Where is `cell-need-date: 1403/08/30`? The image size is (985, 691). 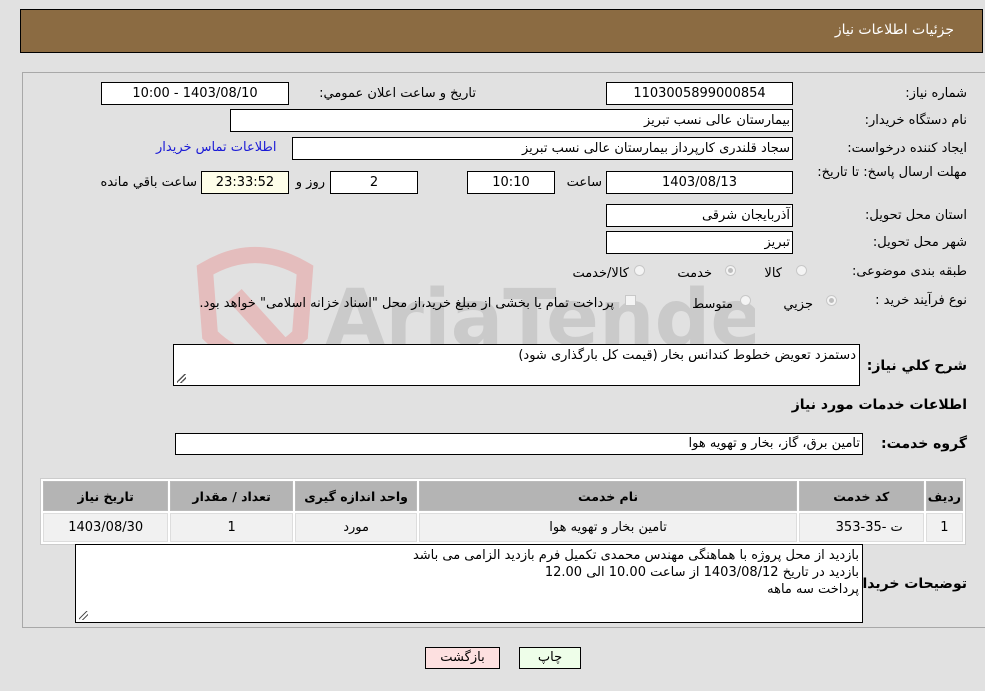
cell-need-date: 1403/08/30 is located at coordinates (106, 527).